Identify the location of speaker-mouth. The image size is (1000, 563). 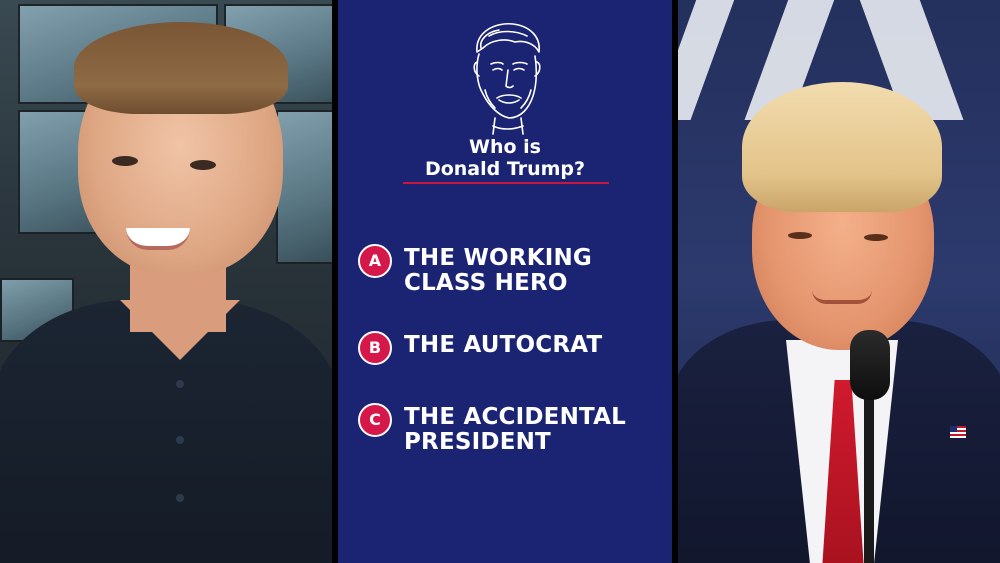
(842, 297).